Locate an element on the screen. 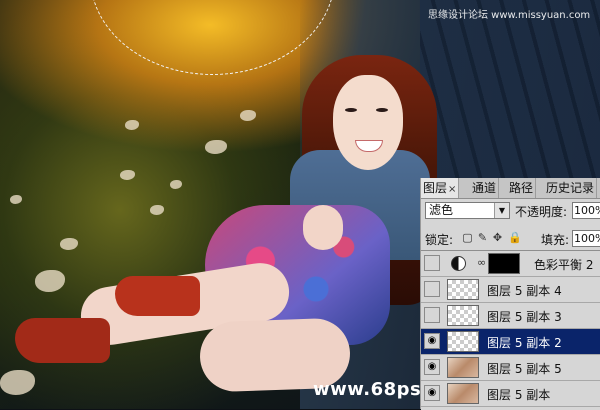 This screenshot has width=600, height=410. opacity-label: 不透明度: is located at coordinates (541, 212).